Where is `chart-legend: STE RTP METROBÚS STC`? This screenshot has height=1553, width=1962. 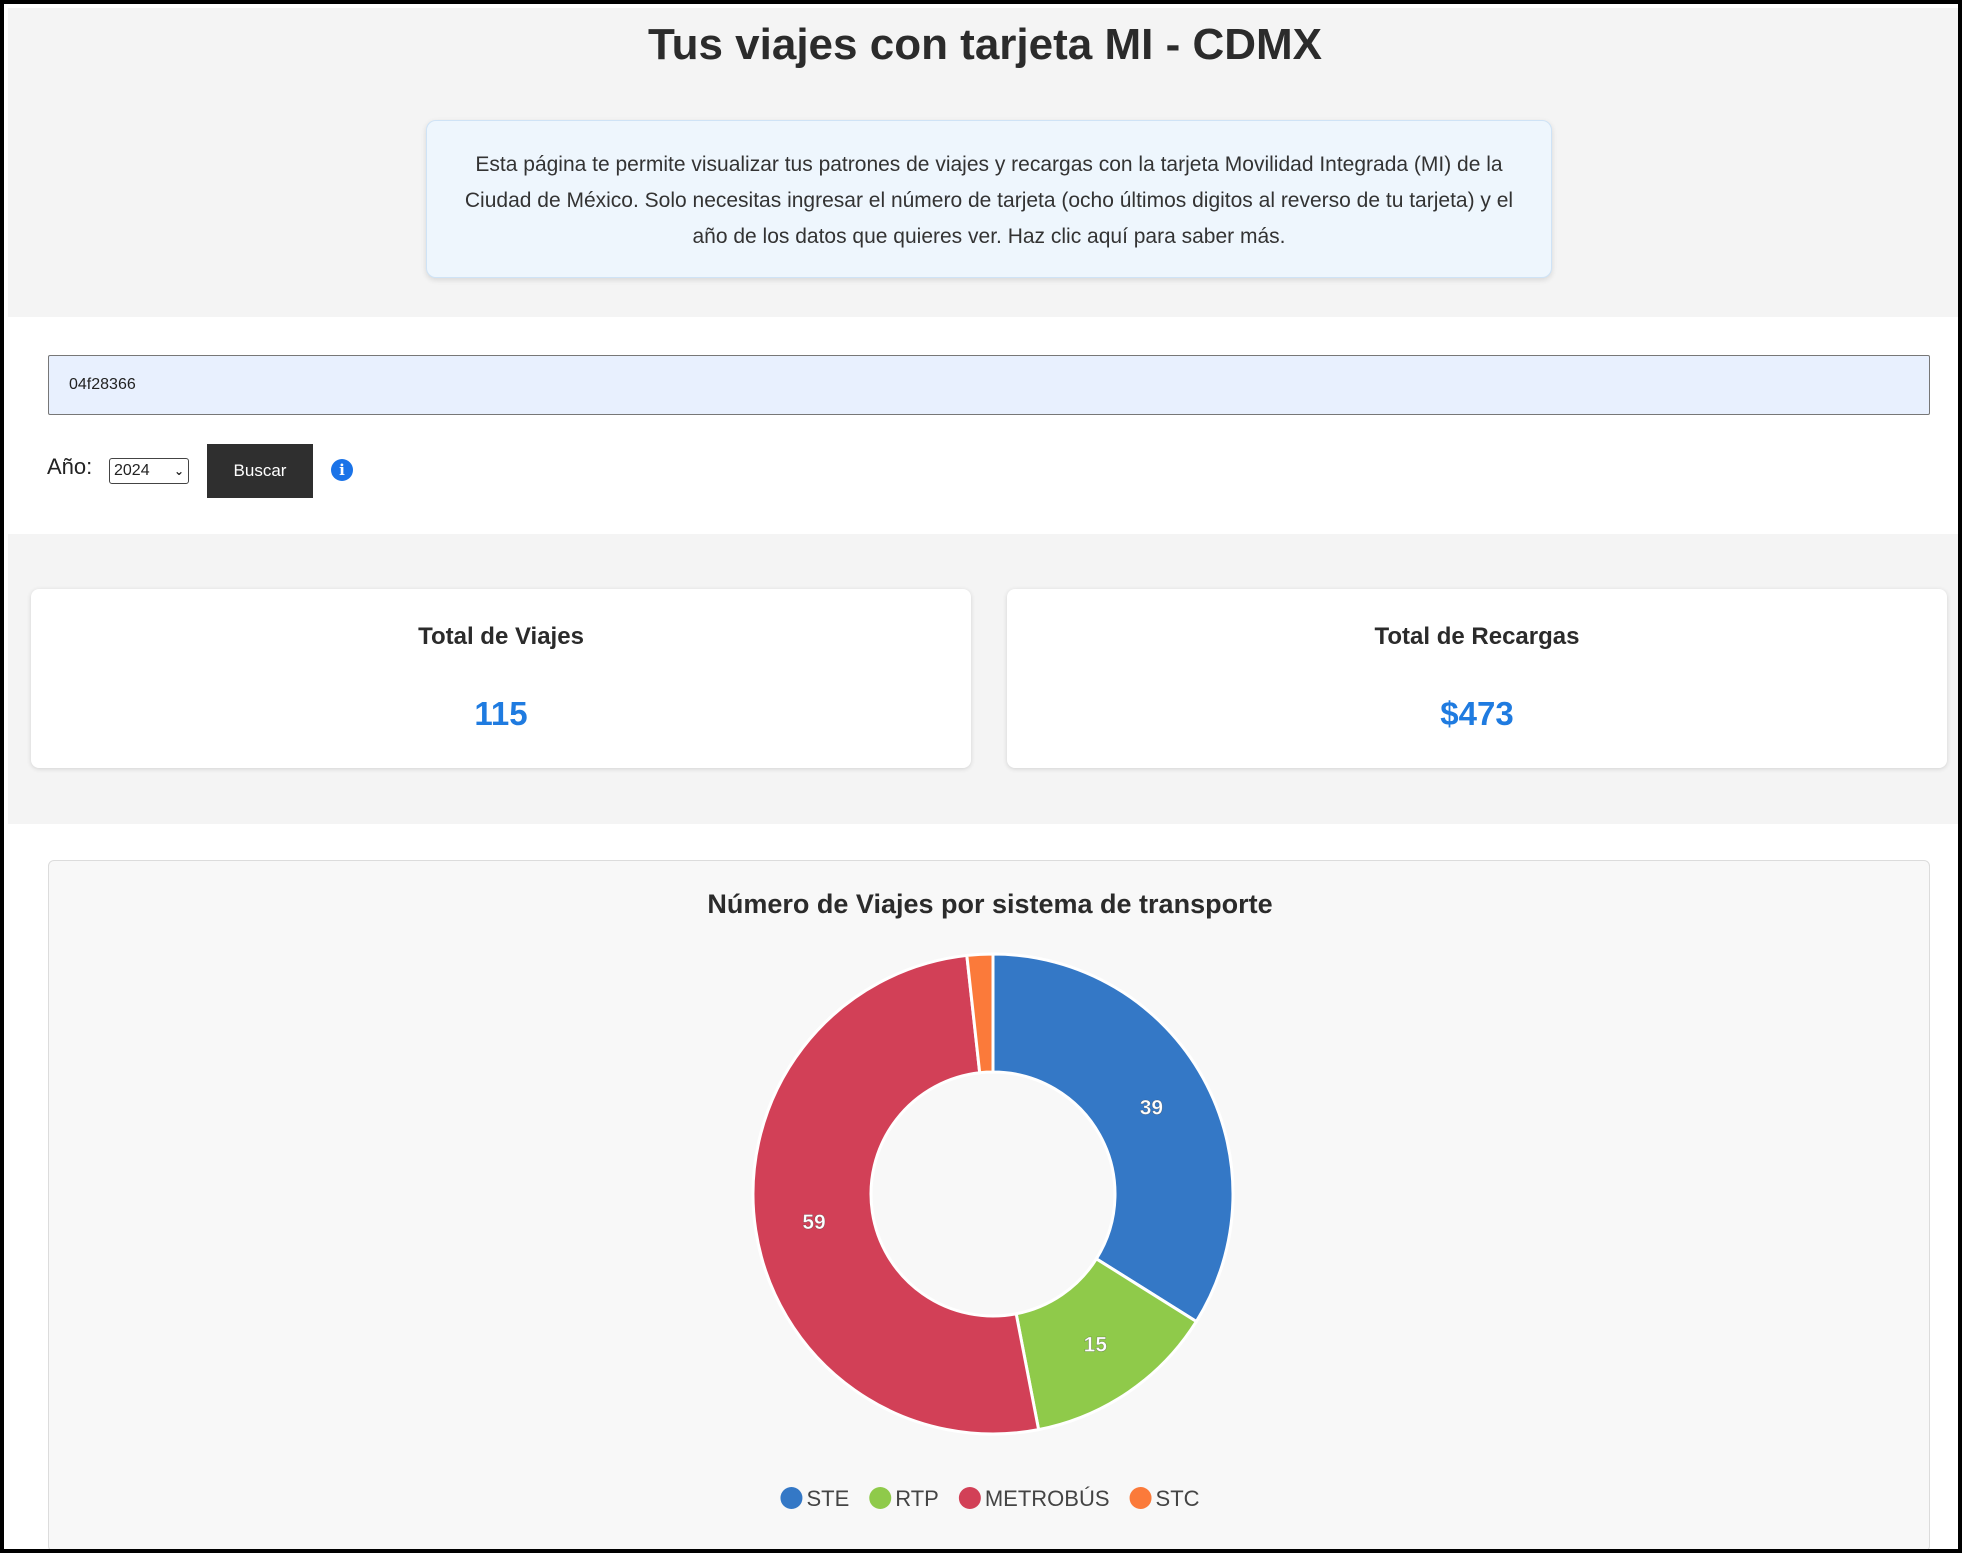 chart-legend: STE RTP METROBÚS STC is located at coordinates (990, 1498).